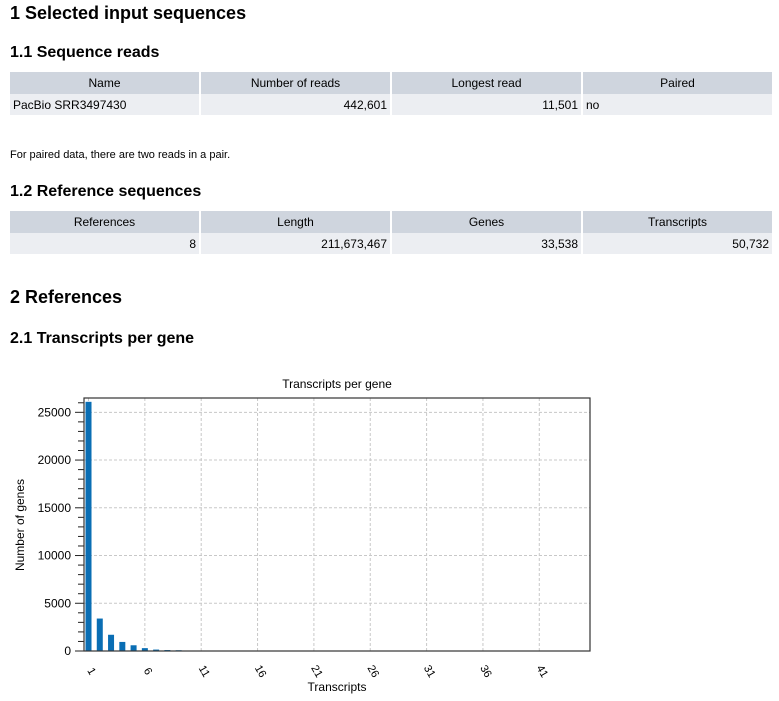 The image size is (779, 701). I want to click on column-header-length: Length, so click(295, 222).